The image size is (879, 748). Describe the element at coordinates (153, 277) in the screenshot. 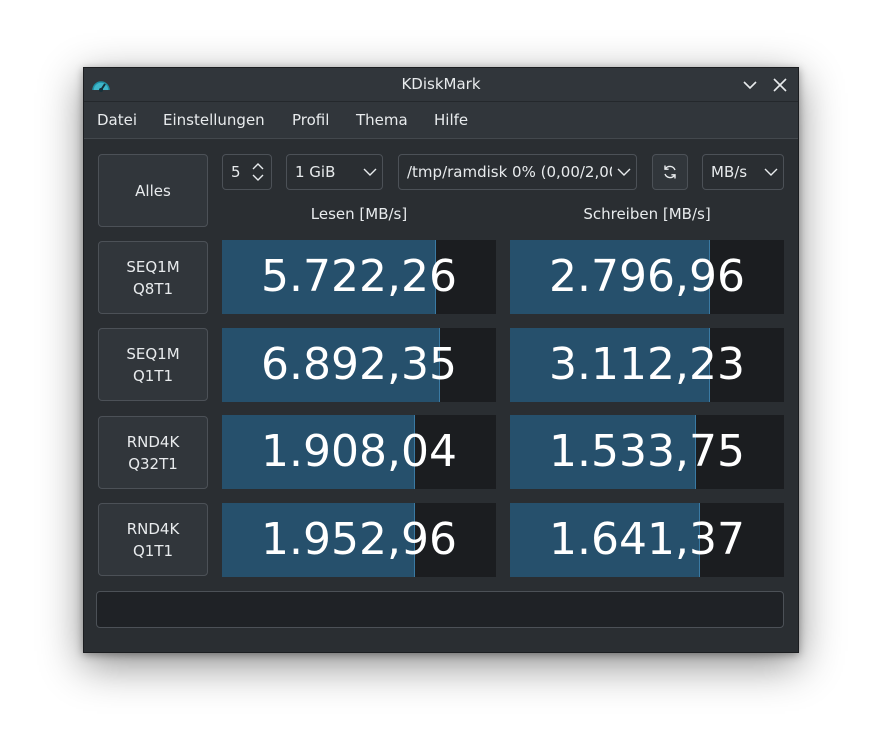

I see `test-button-seq1m-q8t1: SEQ1M Q8T1` at that location.